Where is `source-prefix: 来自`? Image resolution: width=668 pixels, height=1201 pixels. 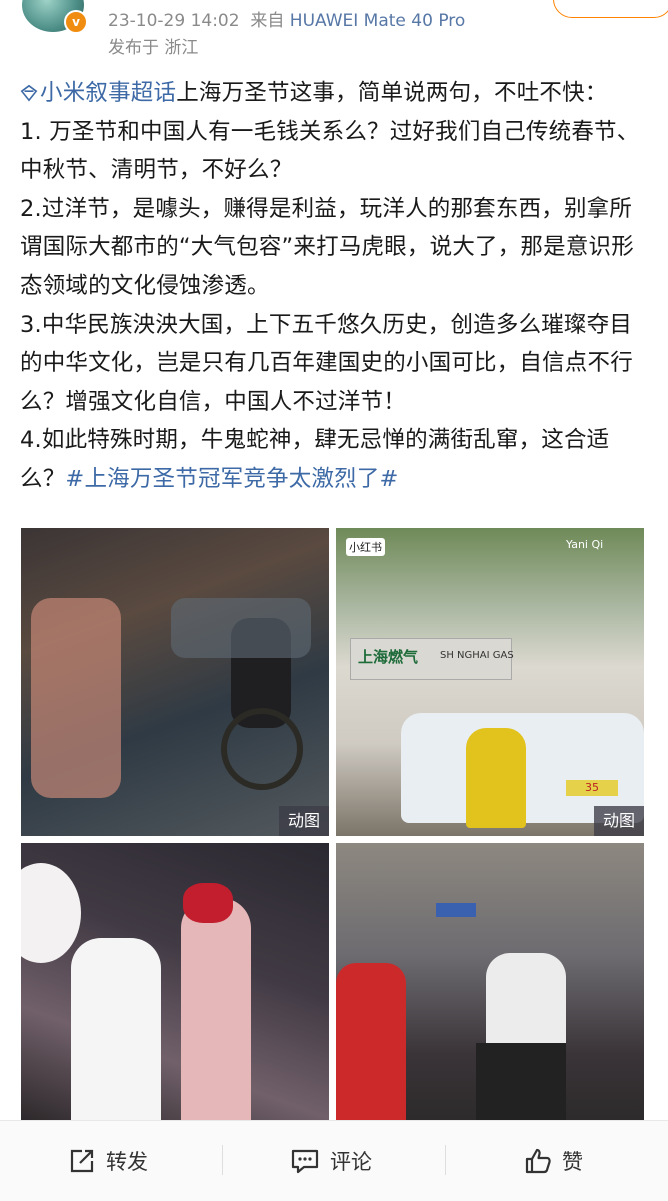 source-prefix: 来自 is located at coordinates (267, 21).